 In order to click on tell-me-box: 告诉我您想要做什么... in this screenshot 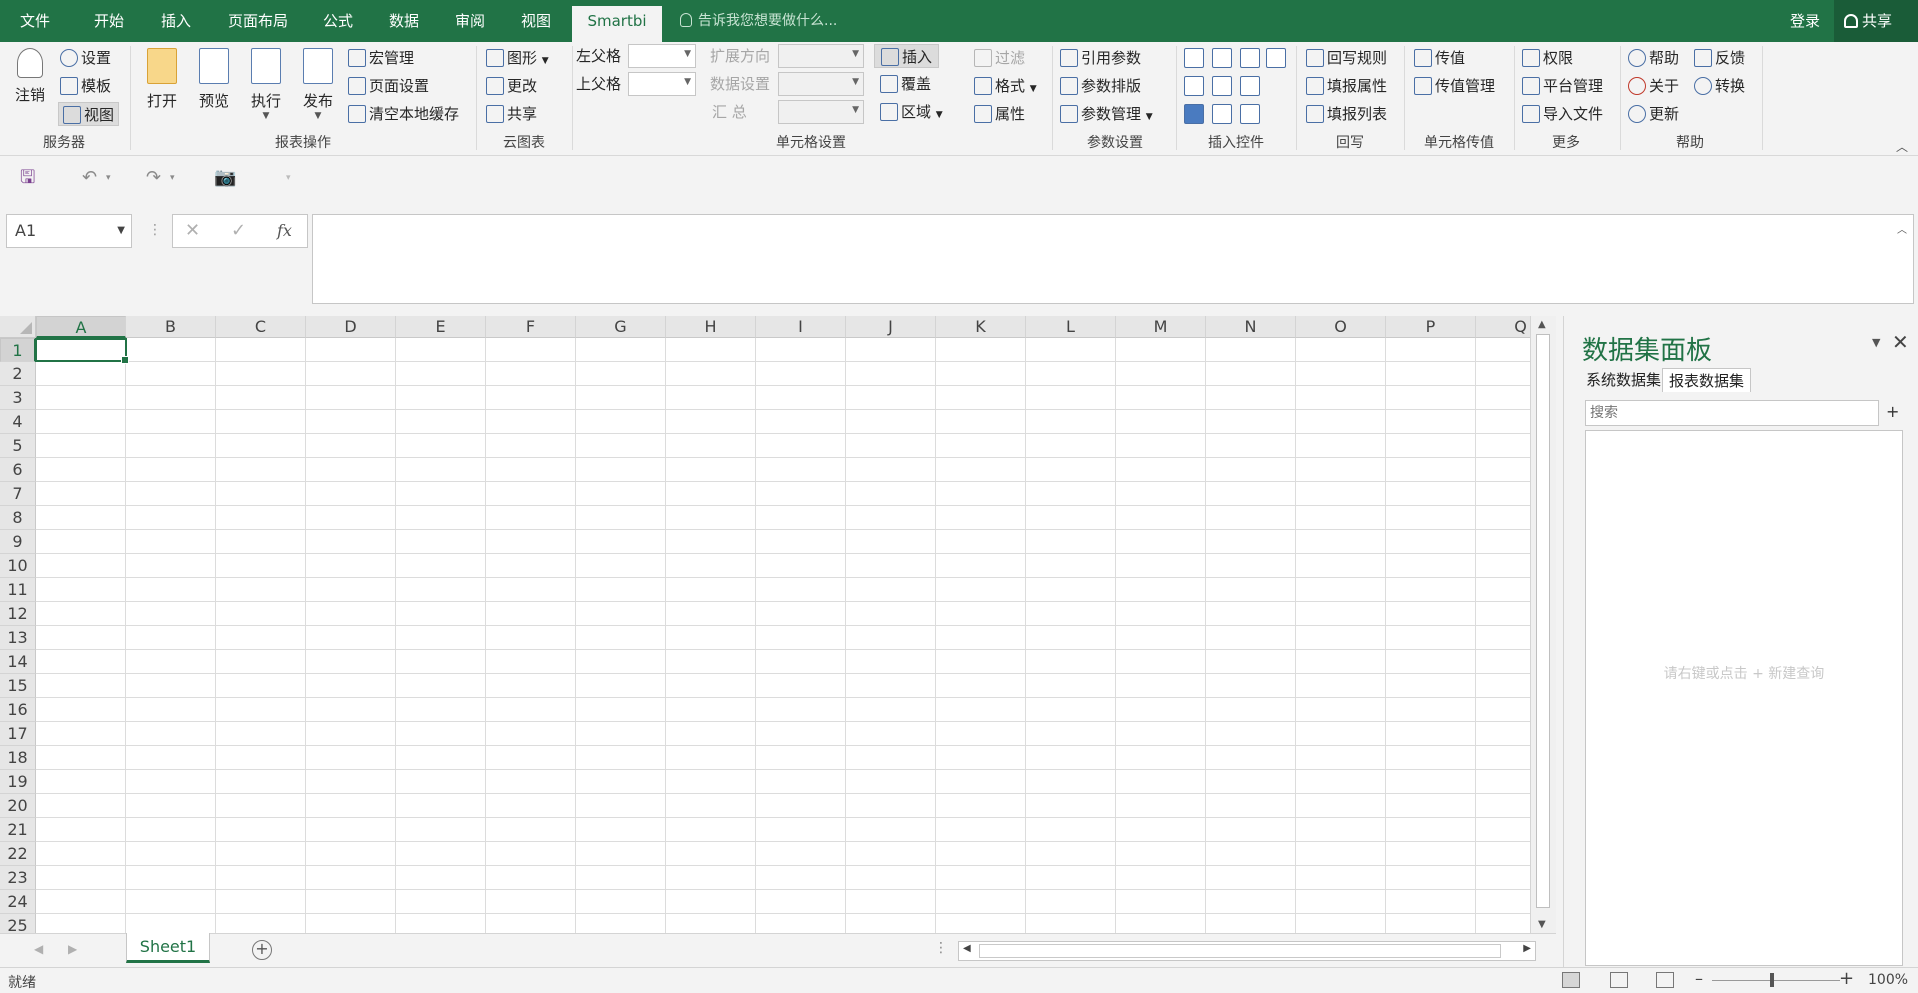, I will do `click(758, 21)`.